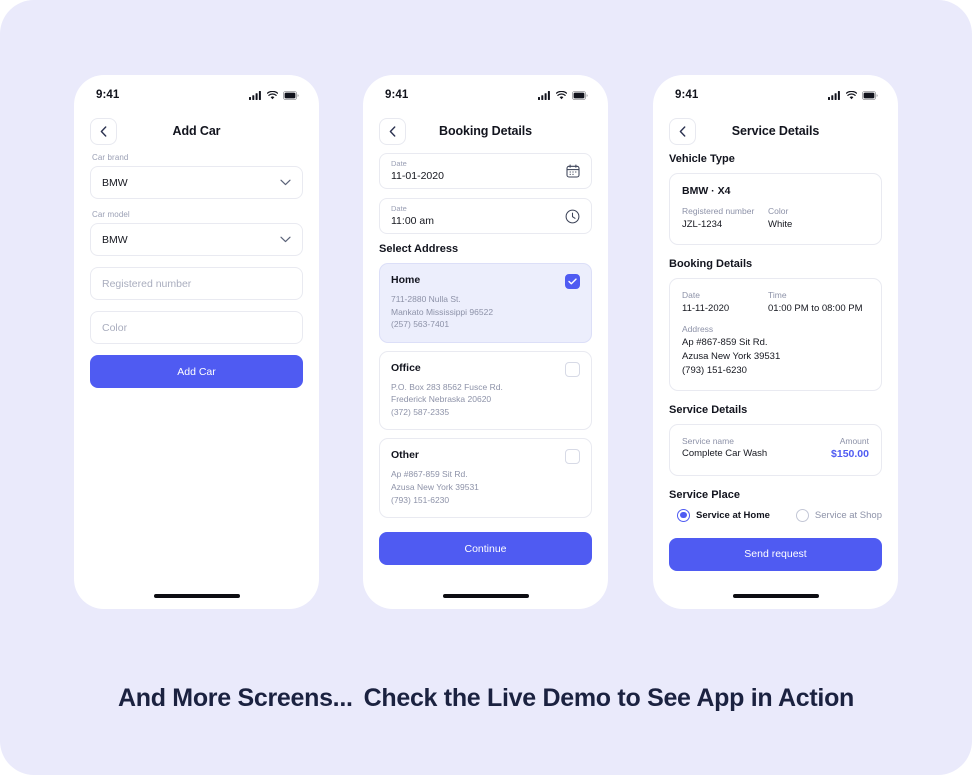  What do you see at coordinates (572, 216) in the screenshot?
I see `clock-icon` at bounding box center [572, 216].